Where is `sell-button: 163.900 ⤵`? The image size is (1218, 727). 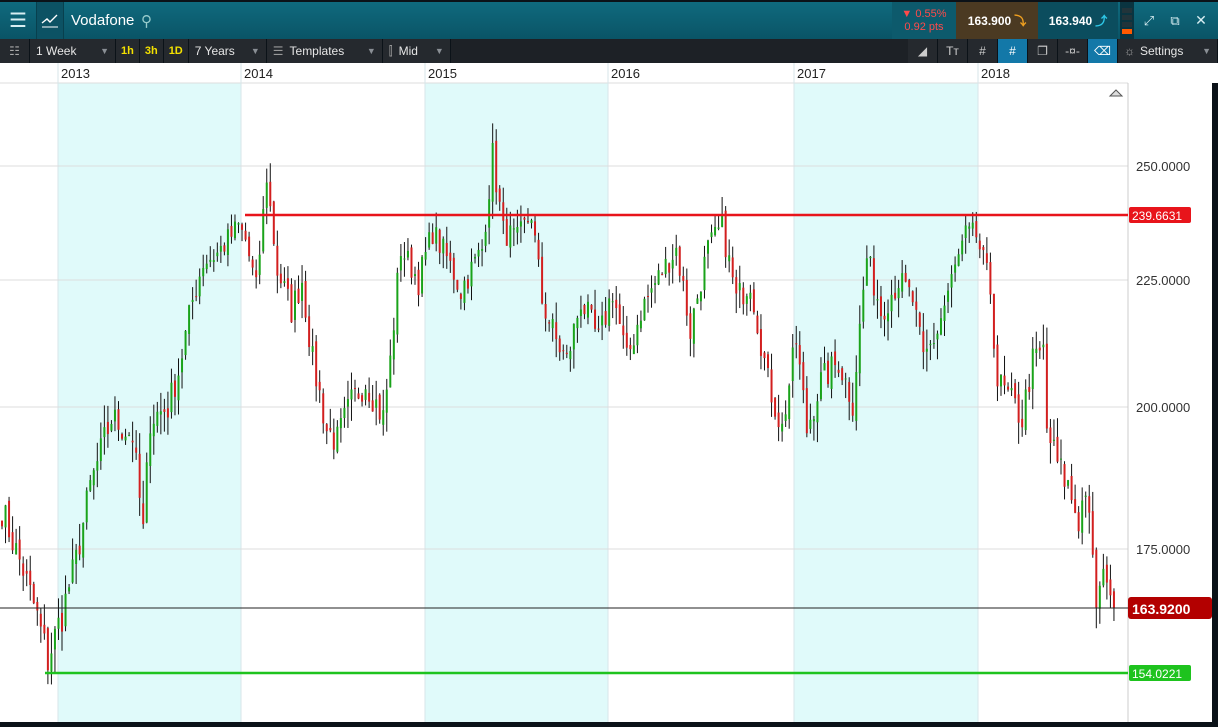 sell-button: 163.900 ⤵ is located at coordinates (997, 20).